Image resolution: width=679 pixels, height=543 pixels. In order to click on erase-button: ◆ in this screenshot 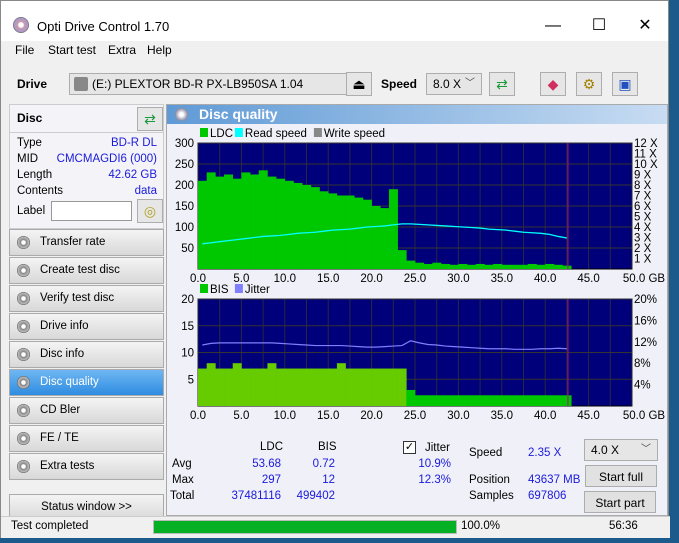, I will do `click(553, 84)`.